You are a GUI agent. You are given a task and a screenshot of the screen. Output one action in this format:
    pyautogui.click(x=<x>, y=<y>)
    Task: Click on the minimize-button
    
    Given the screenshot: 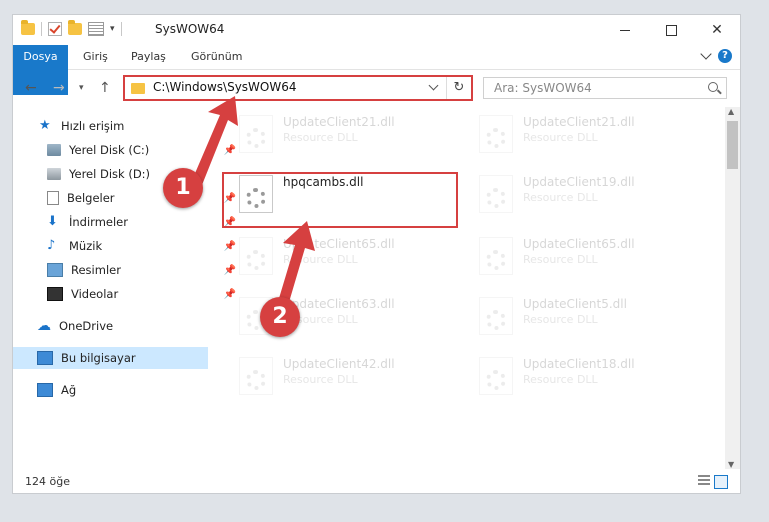 What is the action you would take?
    pyautogui.click(x=625, y=30)
    